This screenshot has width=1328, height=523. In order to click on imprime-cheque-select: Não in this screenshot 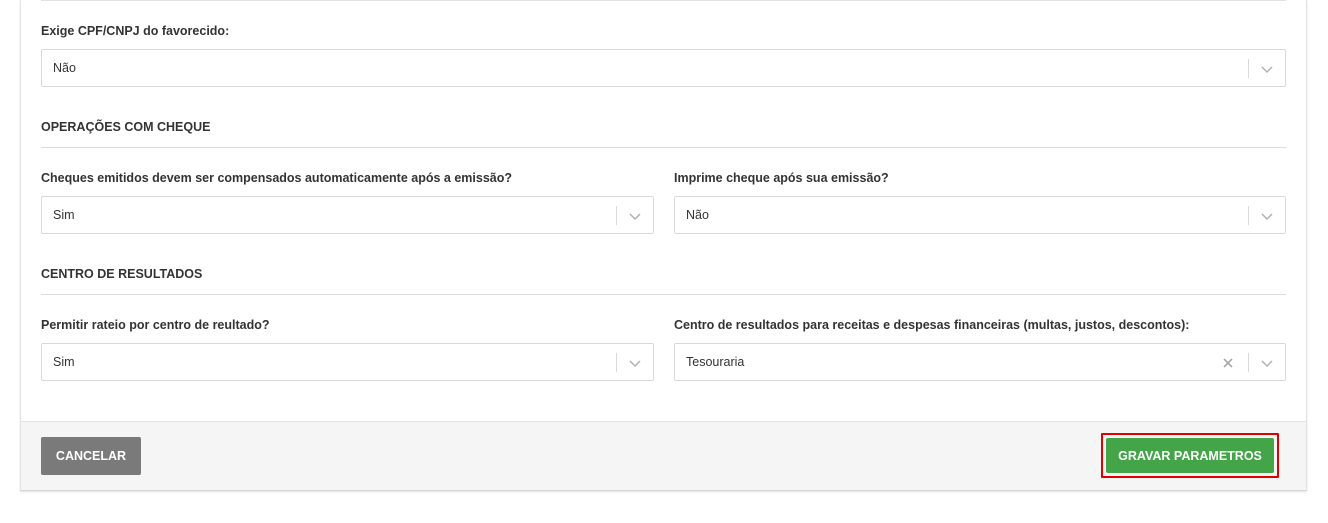, I will do `click(980, 215)`.